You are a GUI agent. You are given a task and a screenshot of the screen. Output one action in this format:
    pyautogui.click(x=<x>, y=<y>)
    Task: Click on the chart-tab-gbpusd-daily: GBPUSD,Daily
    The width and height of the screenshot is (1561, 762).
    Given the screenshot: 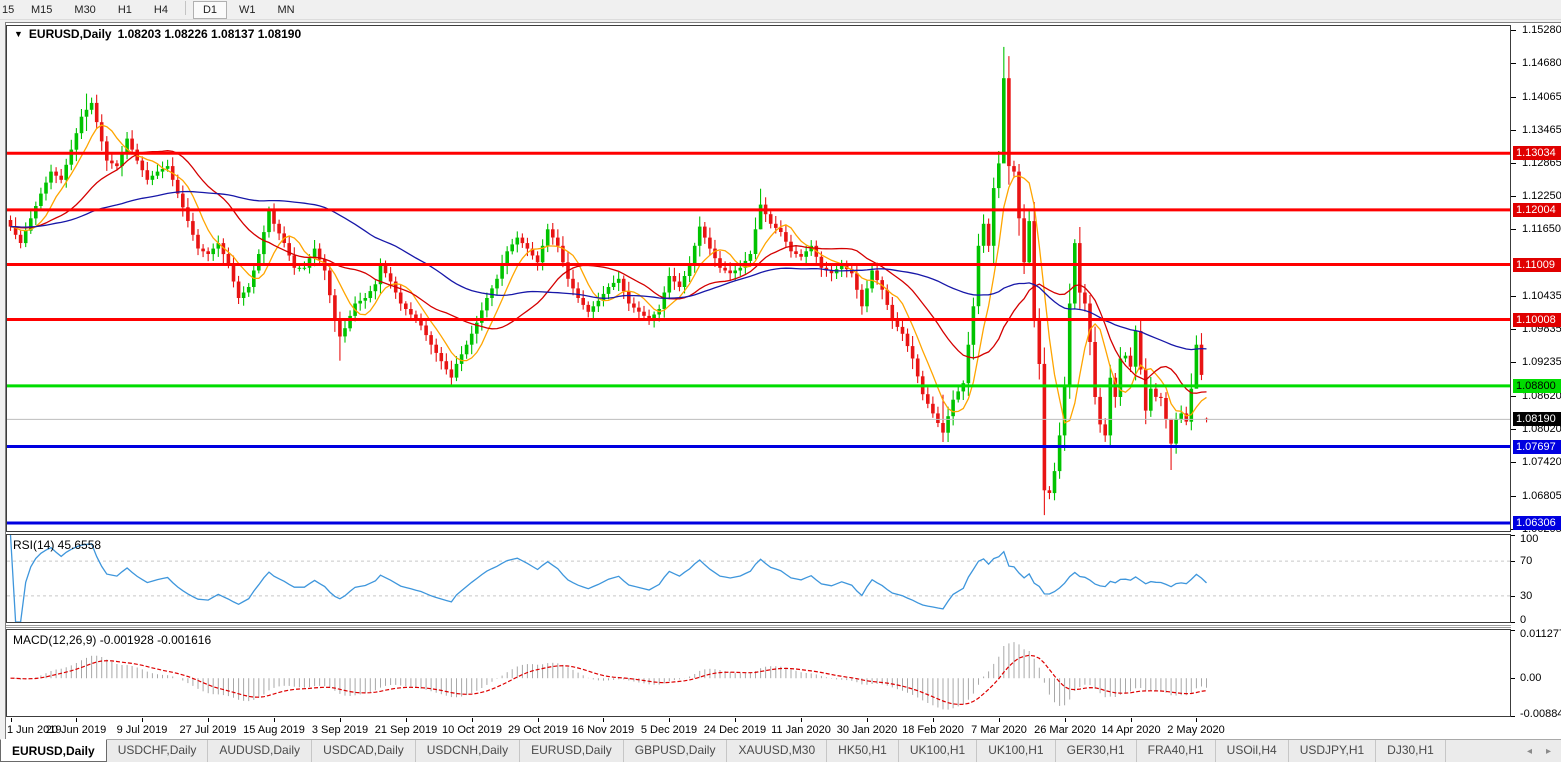 What is the action you would take?
    pyautogui.click(x=676, y=751)
    